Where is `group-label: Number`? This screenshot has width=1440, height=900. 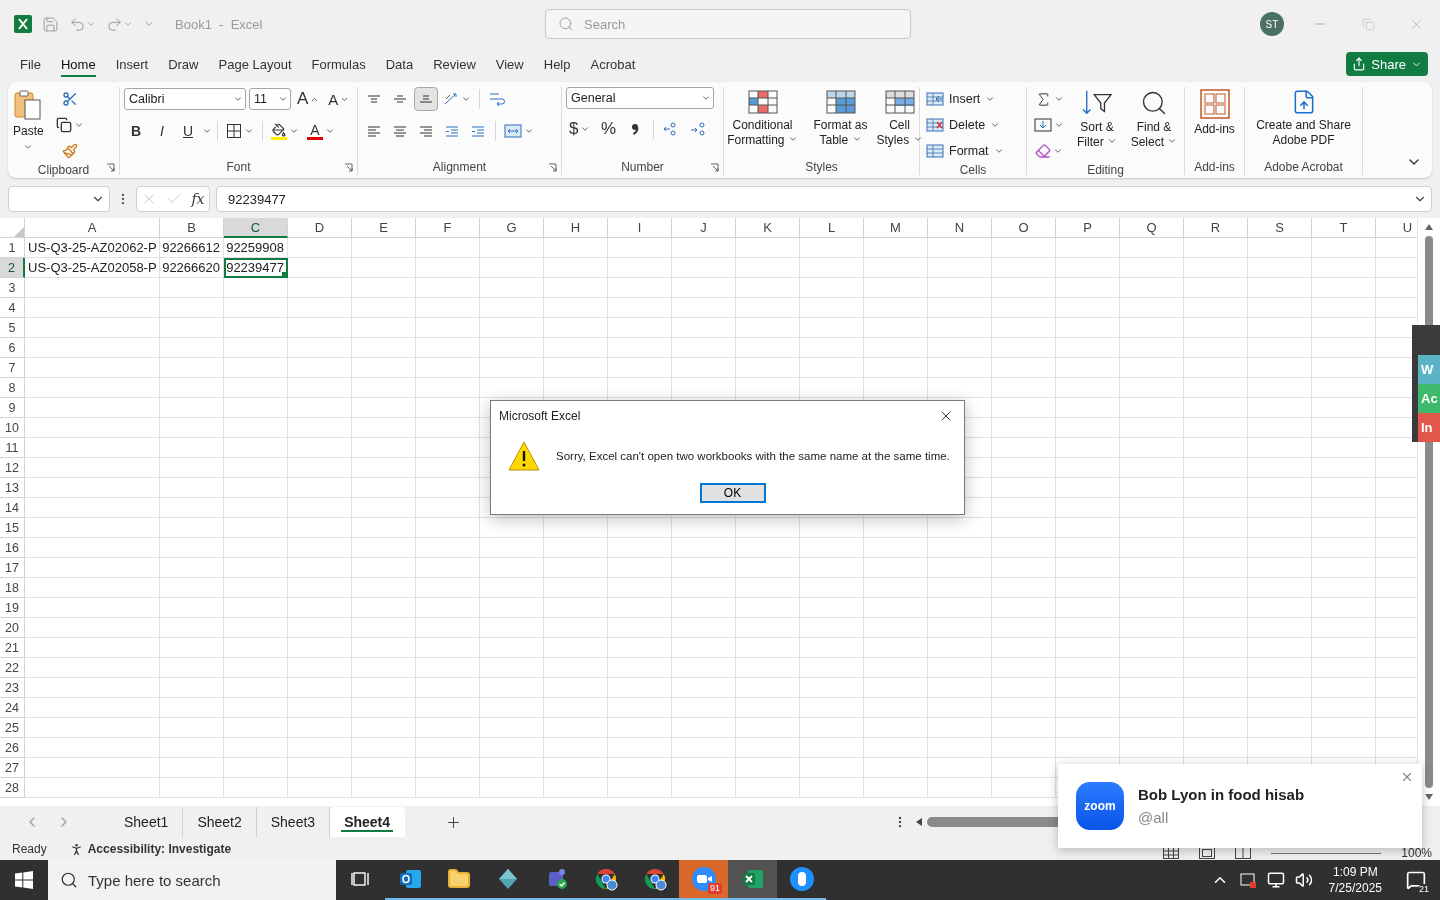
group-label: Number is located at coordinates (642, 167).